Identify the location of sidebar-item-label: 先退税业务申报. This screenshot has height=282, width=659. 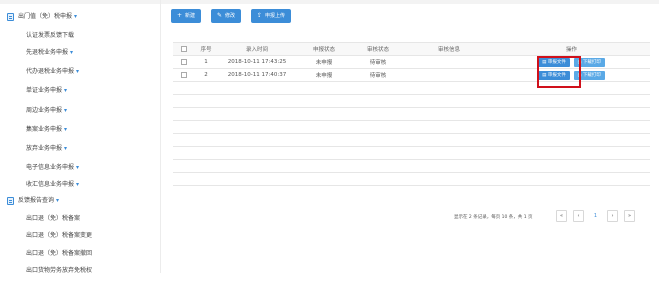
(47, 52).